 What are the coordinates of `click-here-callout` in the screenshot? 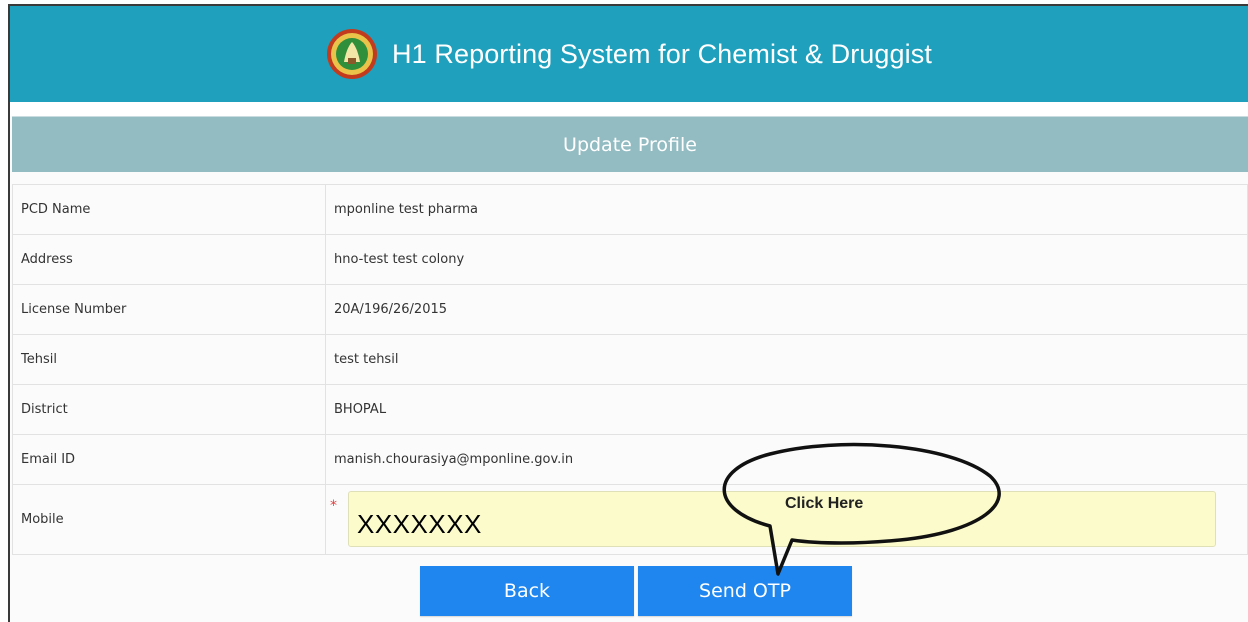 It's located at (861, 509).